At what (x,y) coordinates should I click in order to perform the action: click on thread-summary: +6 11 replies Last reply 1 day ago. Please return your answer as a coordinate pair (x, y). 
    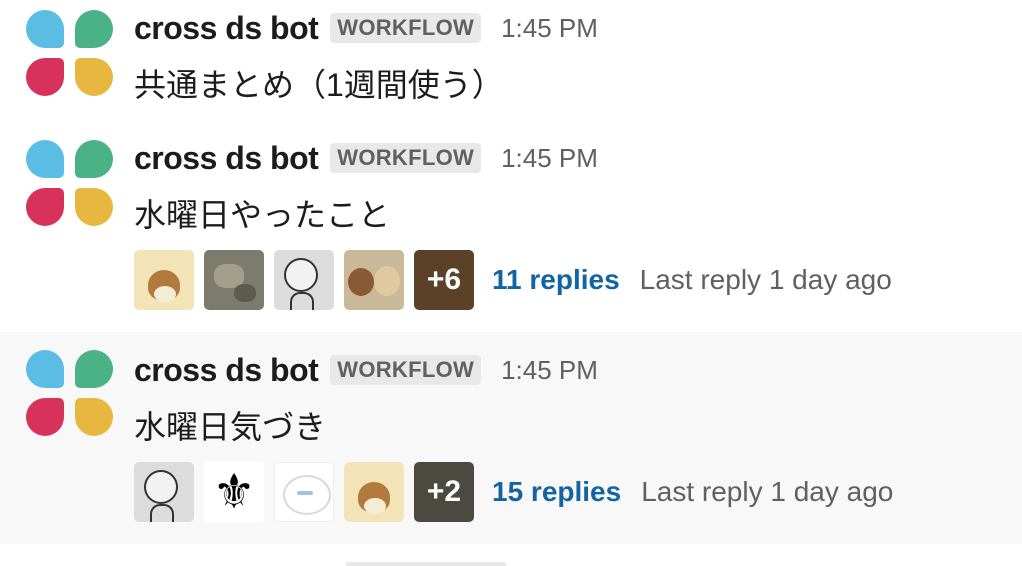
    Looking at the image, I should click on (513, 280).